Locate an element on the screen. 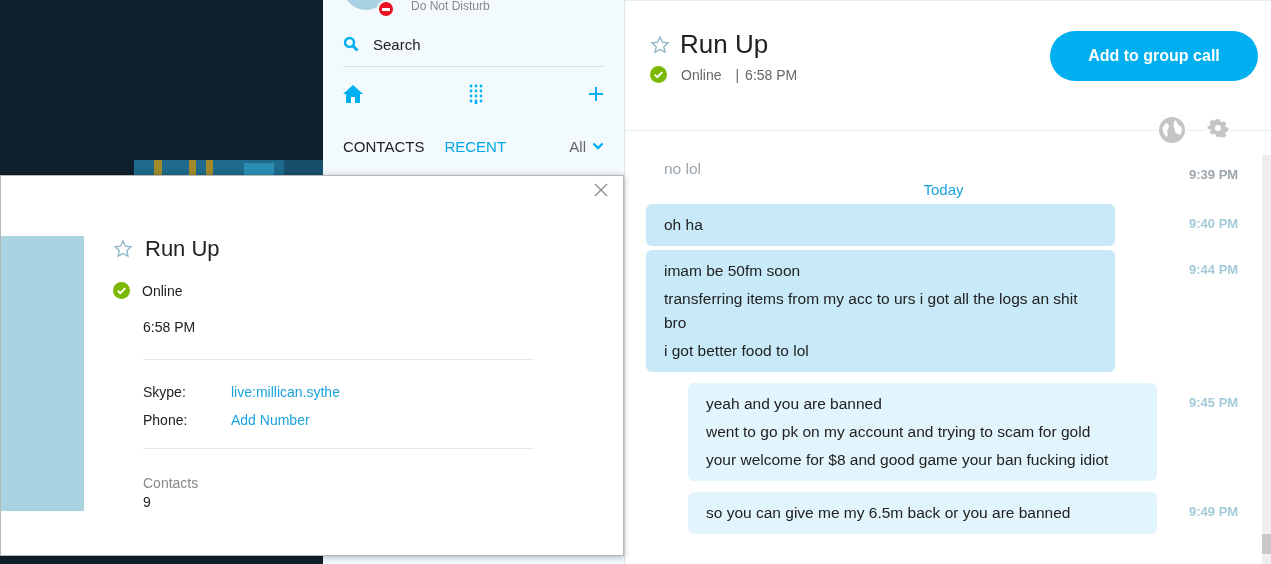 The width and height of the screenshot is (1271, 564). chat-title: Run Up is located at coordinates (724, 44).